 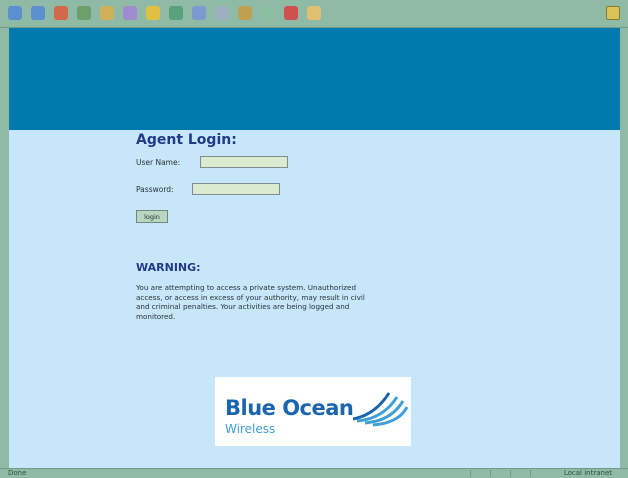 I want to click on search-icon, so click(x=130, y=13).